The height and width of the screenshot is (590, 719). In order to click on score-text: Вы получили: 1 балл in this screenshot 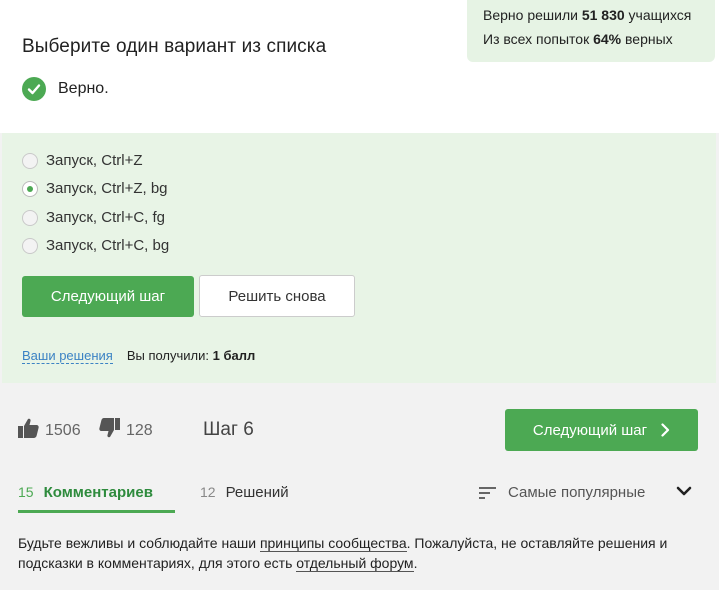, I will do `click(191, 355)`.